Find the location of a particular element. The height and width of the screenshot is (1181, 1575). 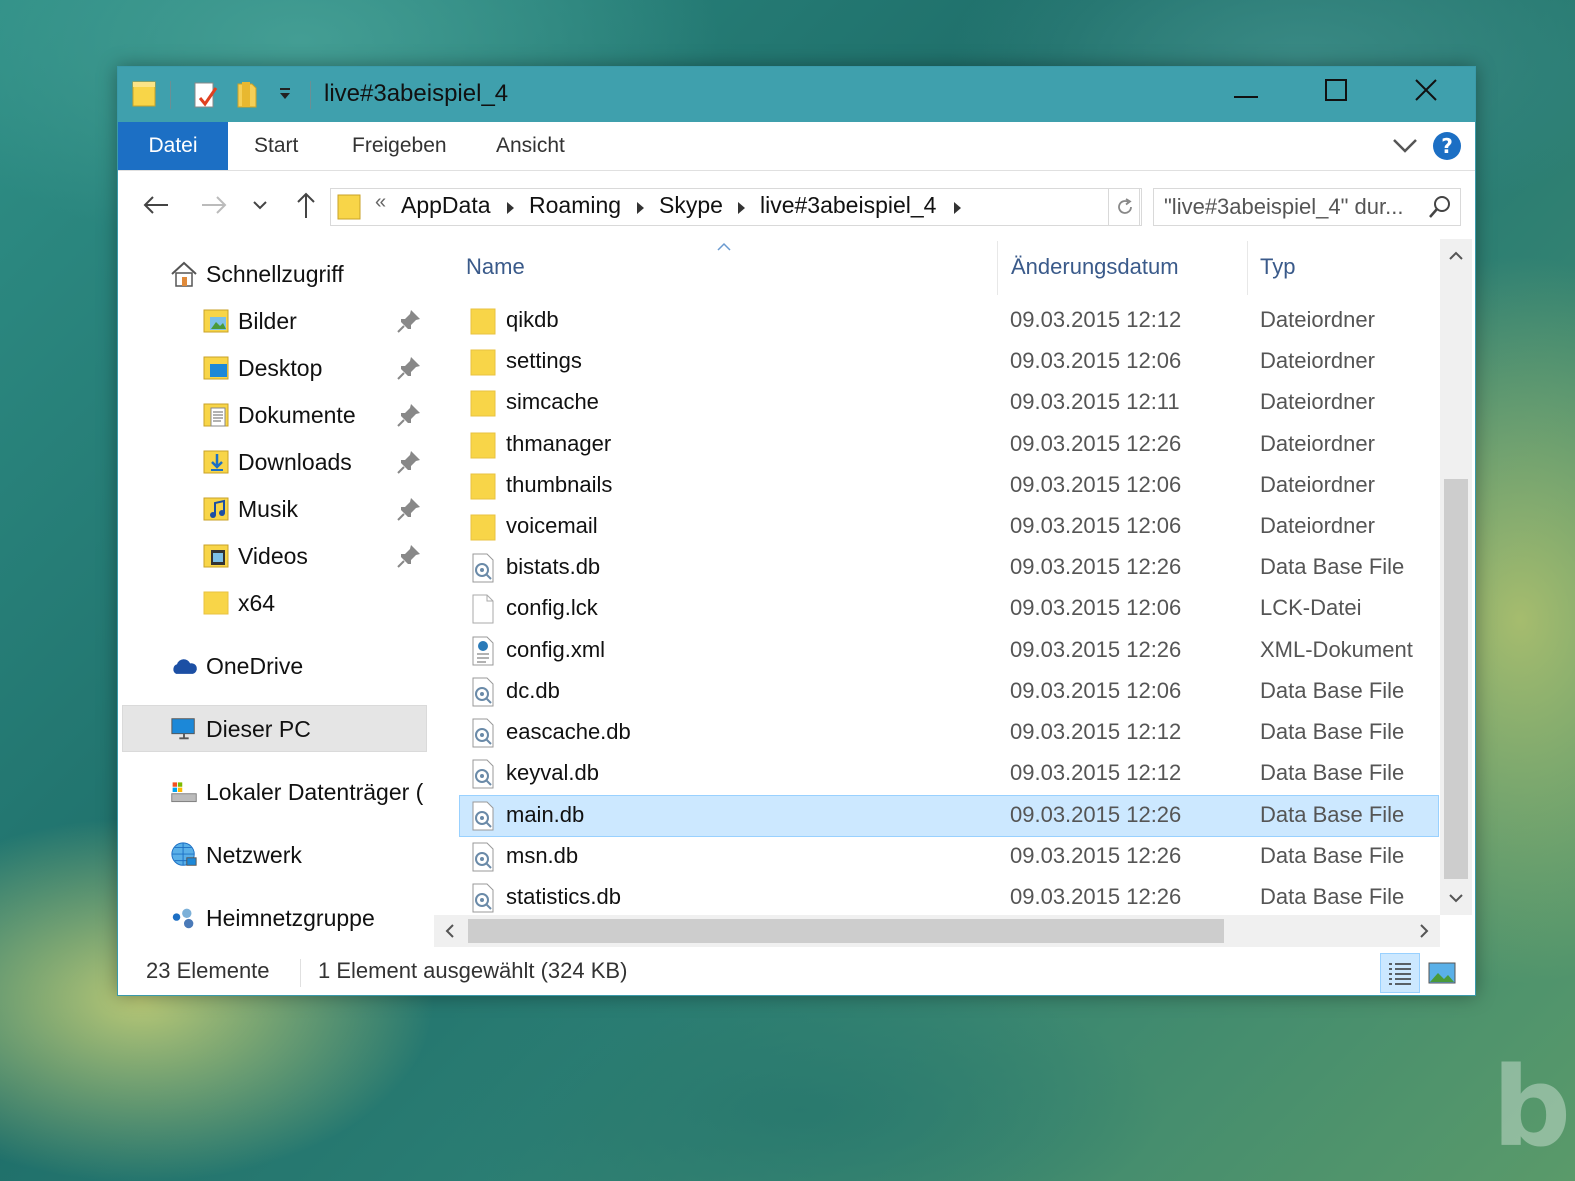

tab-freigeben: Freigeben is located at coordinates (399, 146).